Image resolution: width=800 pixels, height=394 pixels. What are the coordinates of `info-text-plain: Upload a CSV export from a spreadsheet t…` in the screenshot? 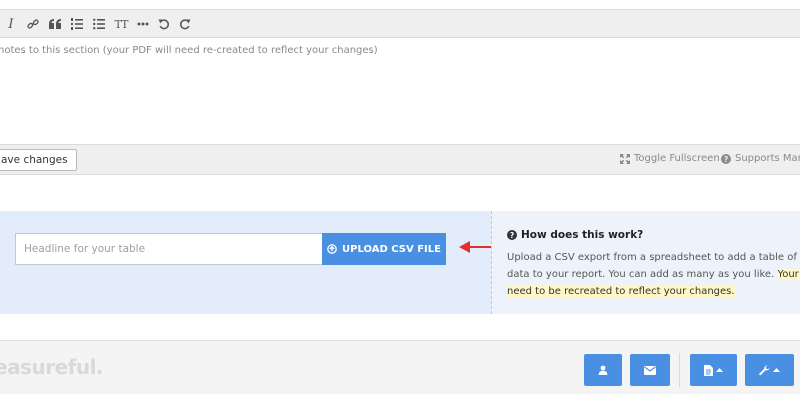 It's located at (653, 266).